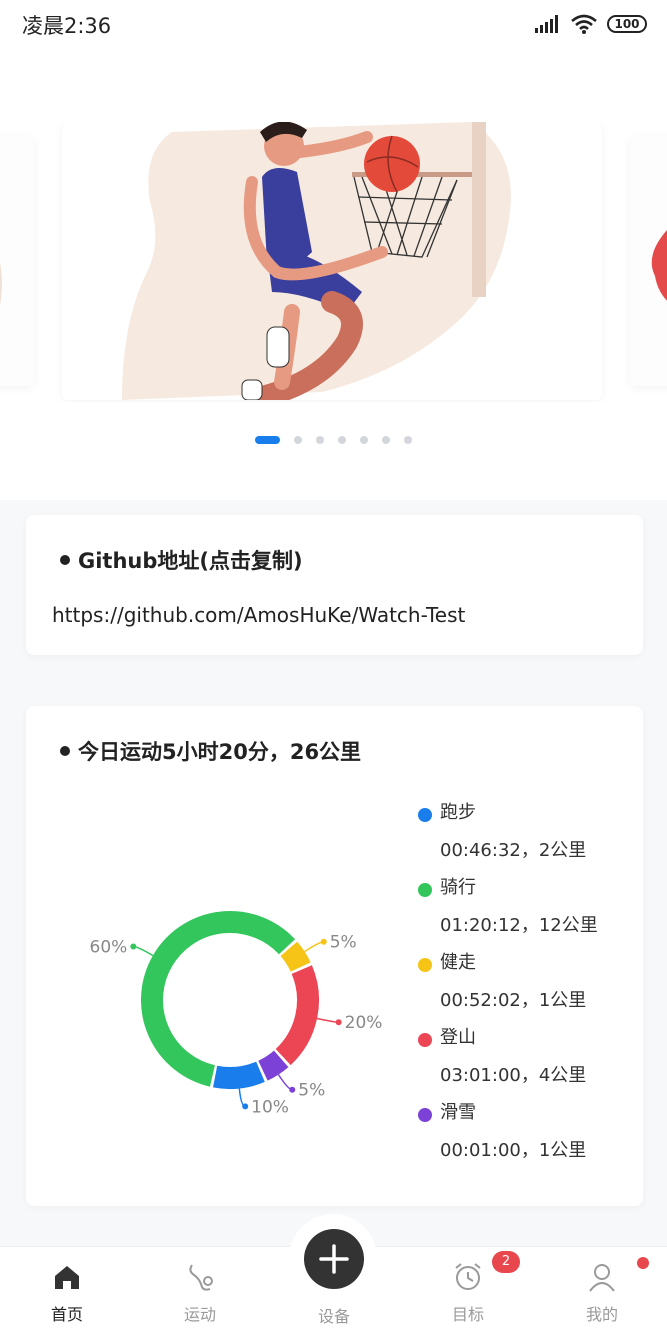  I want to click on donut-label-3: 5%, so click(311, 1091).